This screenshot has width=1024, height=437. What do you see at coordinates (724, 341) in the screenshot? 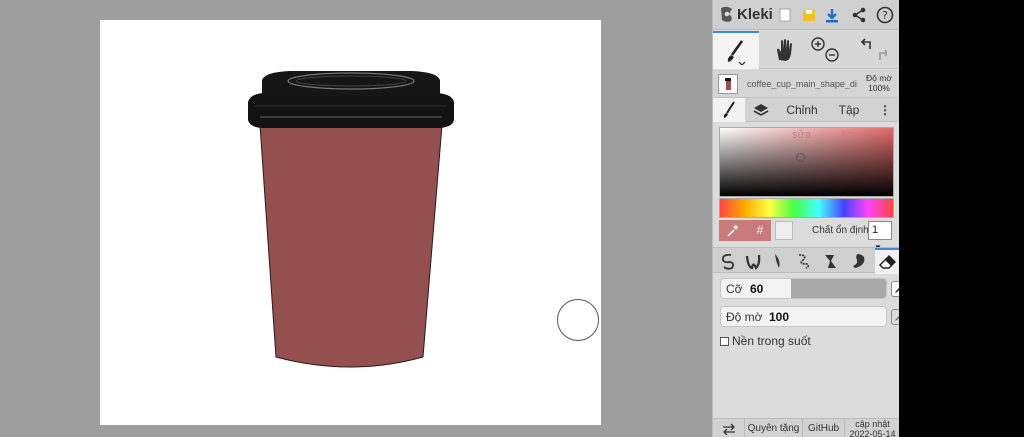
I see `transparent-background-checkbox` at bounding box center [724, 341].